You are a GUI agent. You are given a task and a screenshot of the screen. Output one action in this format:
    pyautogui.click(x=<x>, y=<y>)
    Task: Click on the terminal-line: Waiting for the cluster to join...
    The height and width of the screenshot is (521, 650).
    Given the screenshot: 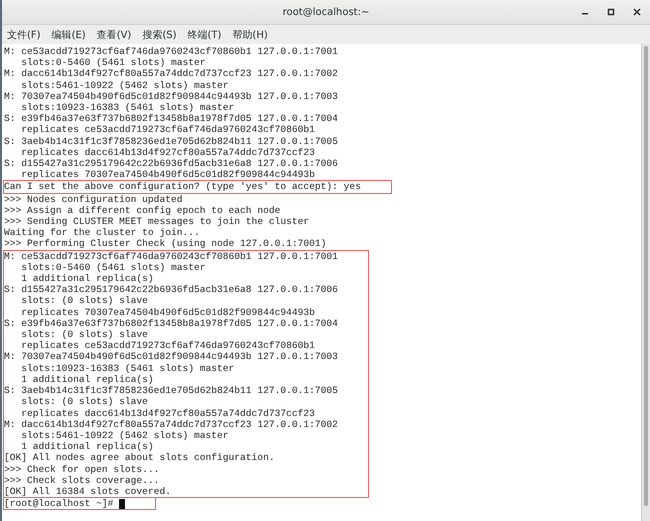 What is the action you would take?
    pyautogui.click(x=102, y=232)
    